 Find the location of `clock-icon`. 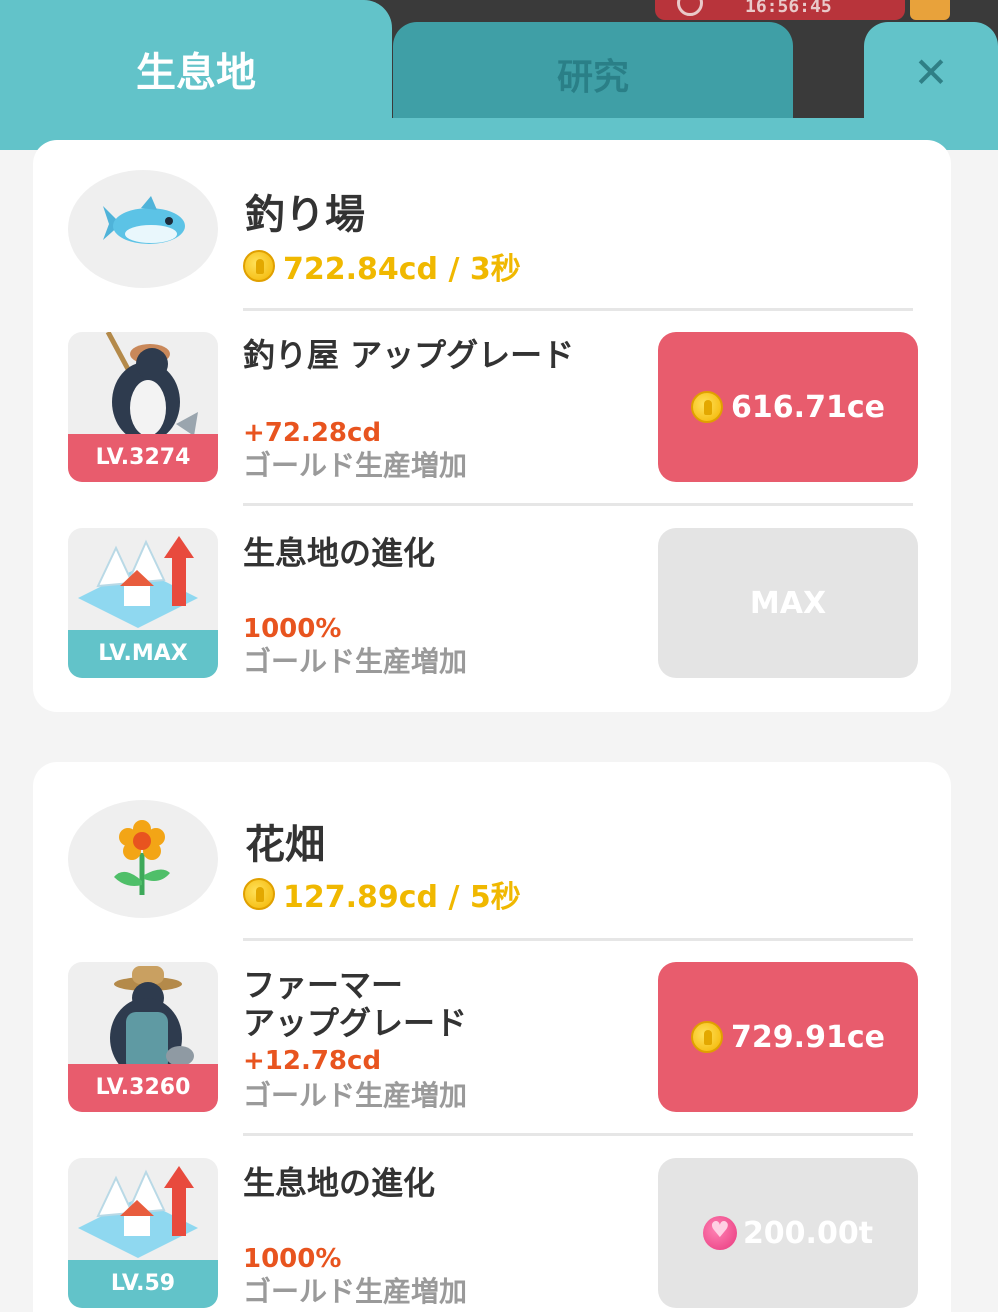

clock-icon is located at coordinates (690, 8).